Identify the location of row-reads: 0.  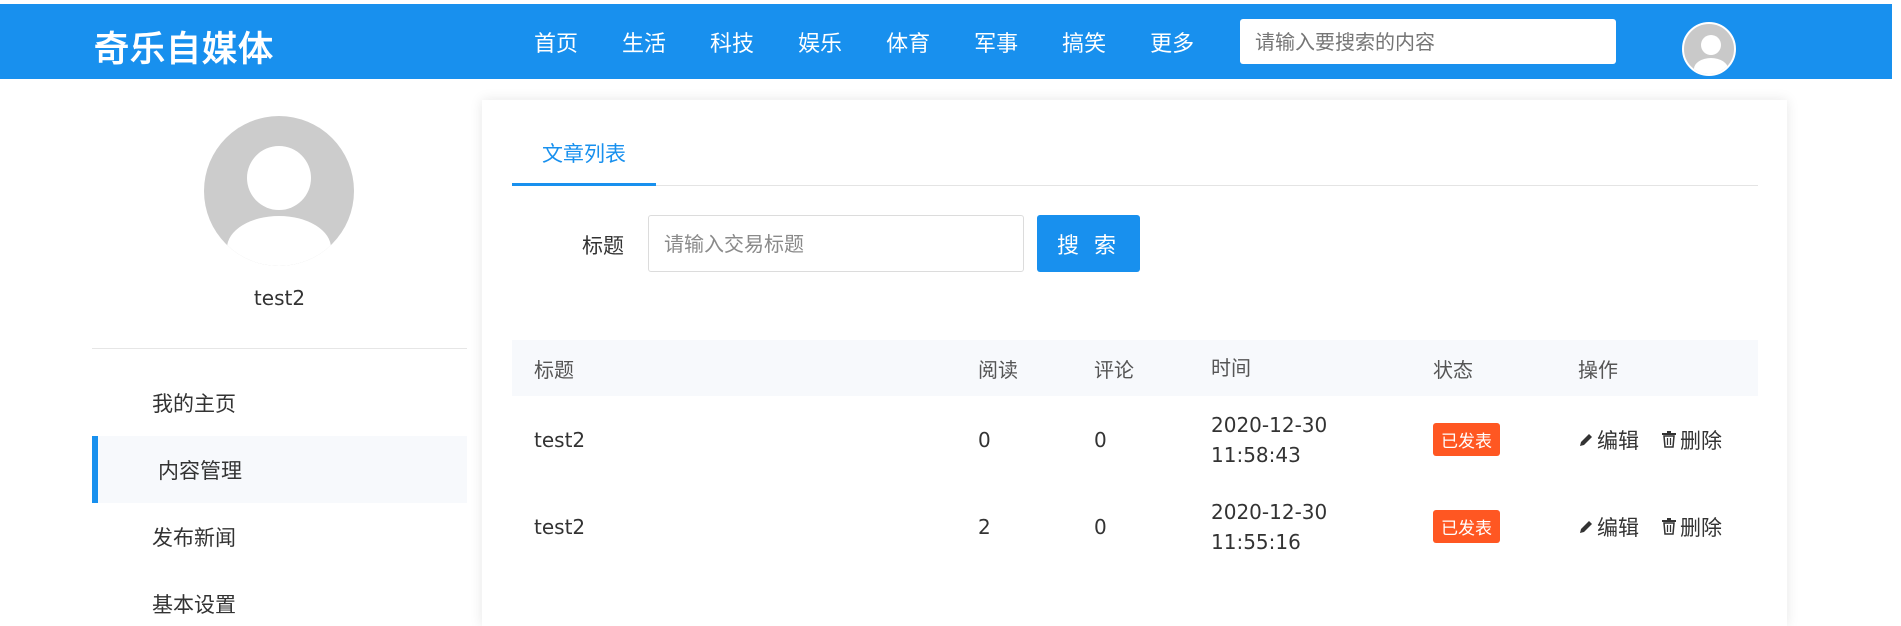
(984, 439).